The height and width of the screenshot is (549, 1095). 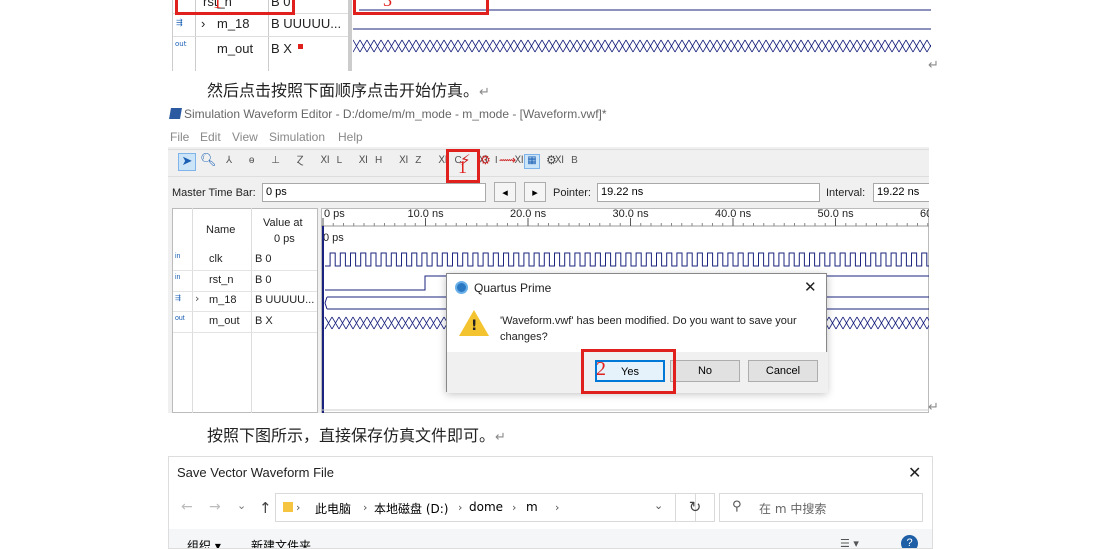 What do you see at coordinates (849, 542) in the screenshot?
I see `view-options-icon: ☰ ▾` at bounding box center [849, 542].